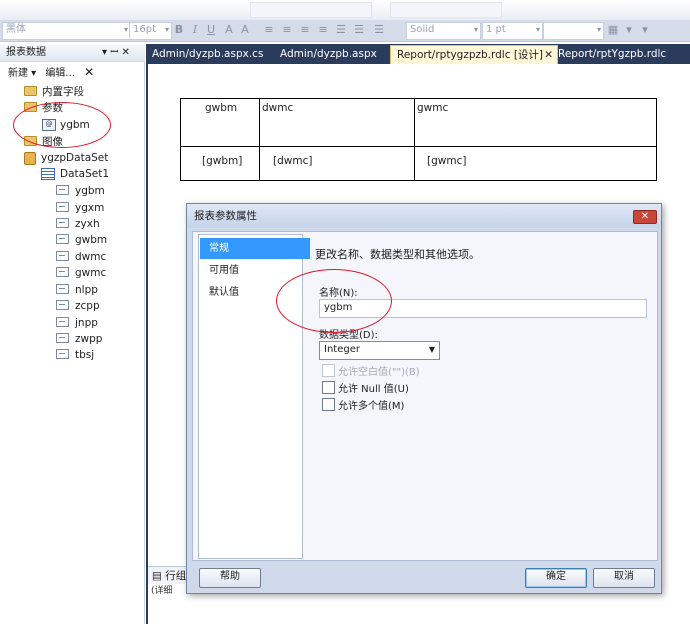  I want to click on align-left-icon: ≡, so click(269, 29).